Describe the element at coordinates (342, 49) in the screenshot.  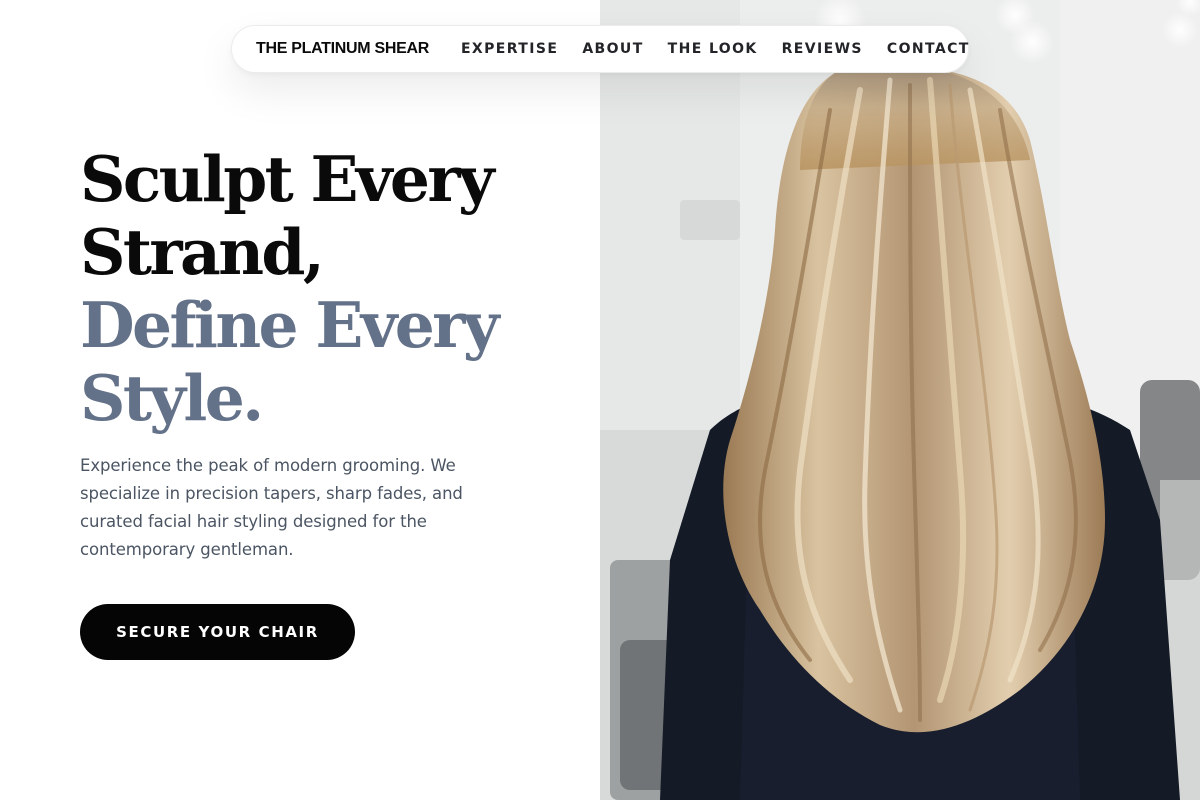
I see `brand-logo: THE PLATINUM SHEAR` at that location.